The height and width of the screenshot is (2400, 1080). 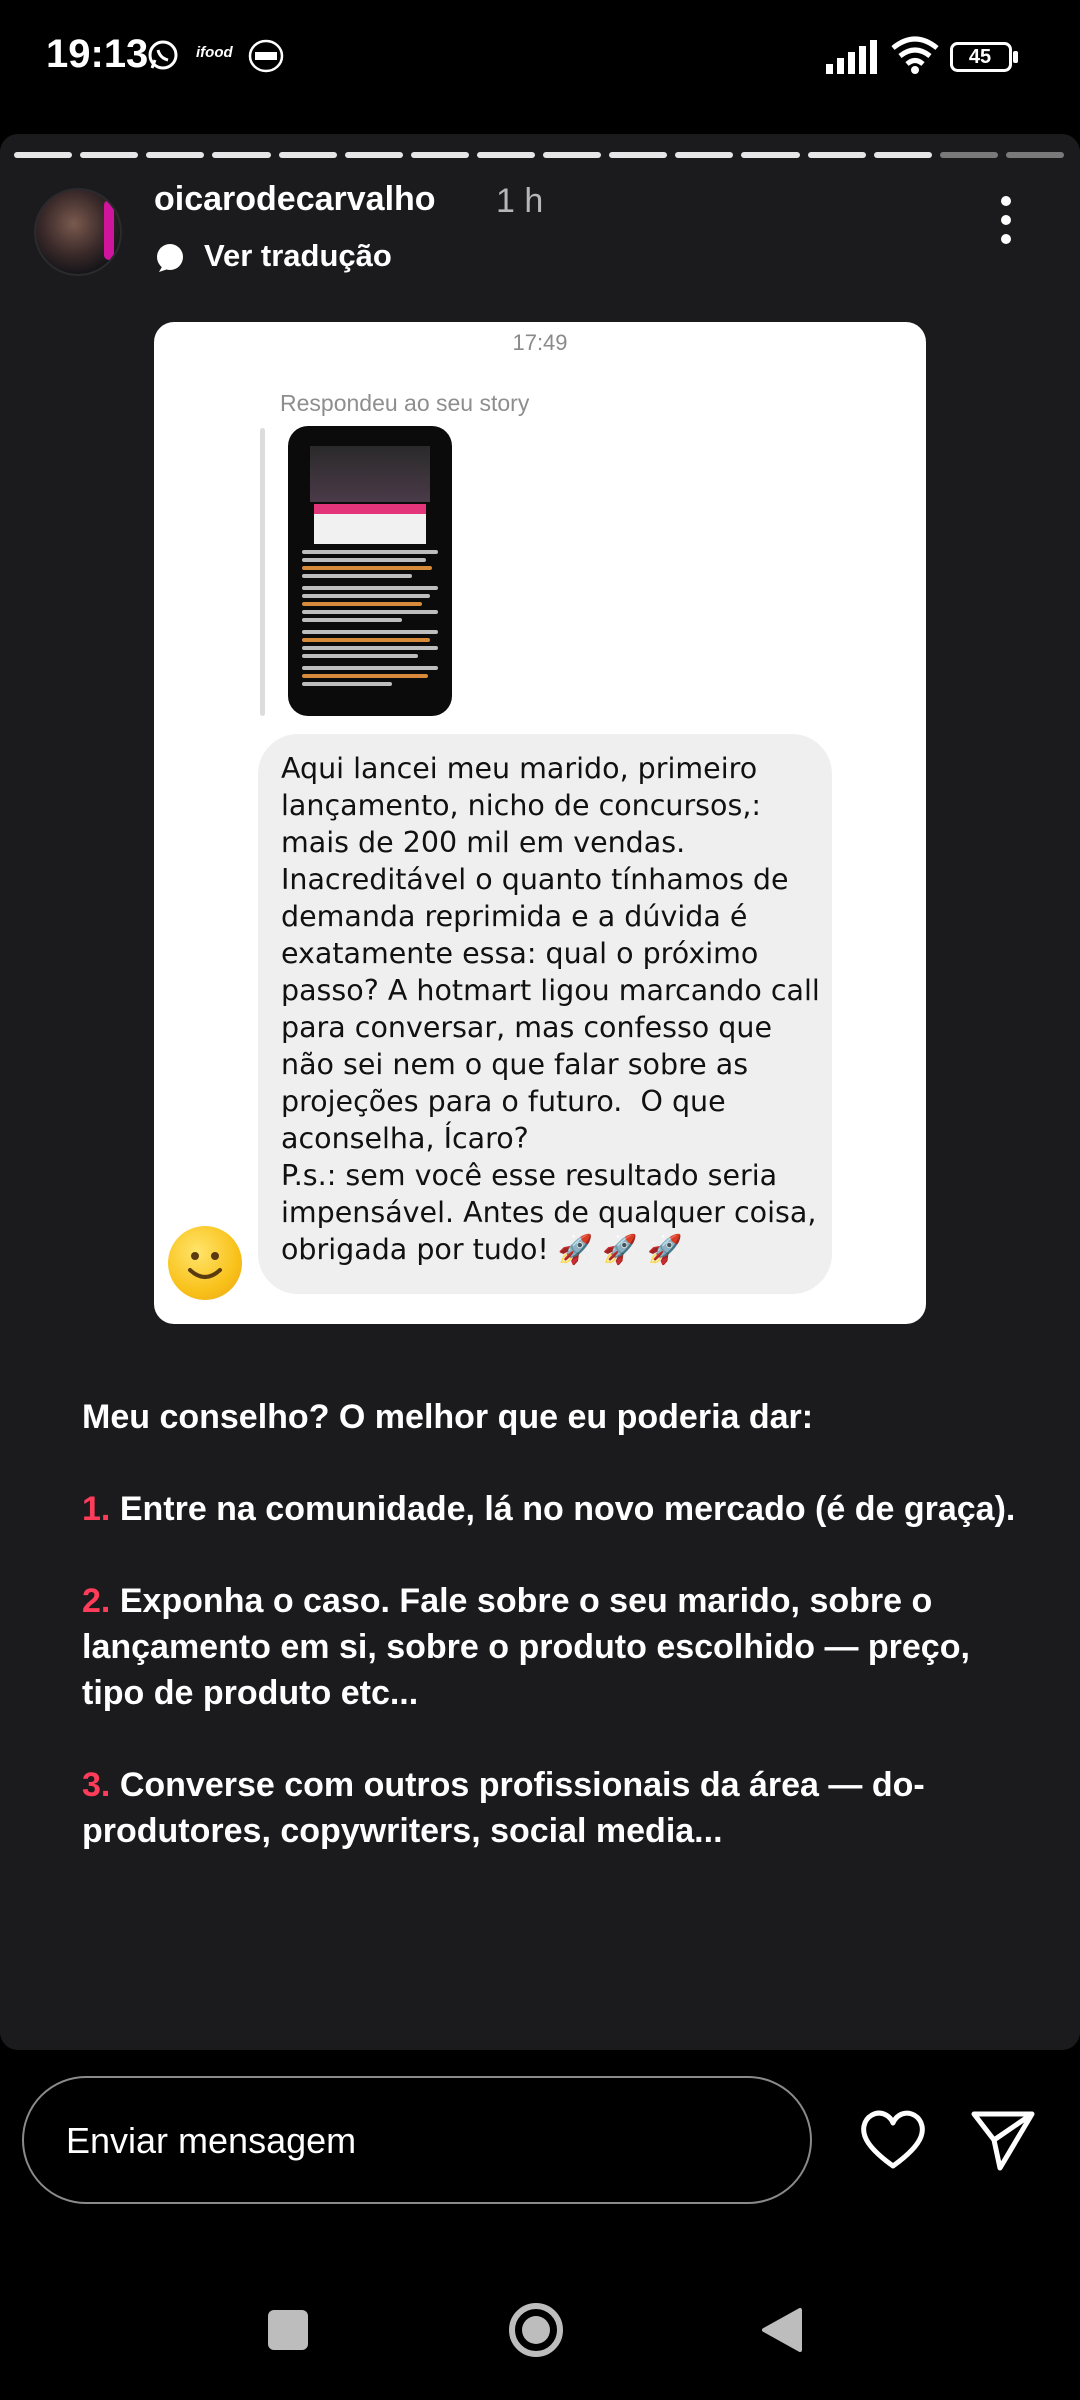 What do you see at coordinates (1006, 224) in the screenshot?
I see `more-options-icon` at bounding box center [1006, 224].